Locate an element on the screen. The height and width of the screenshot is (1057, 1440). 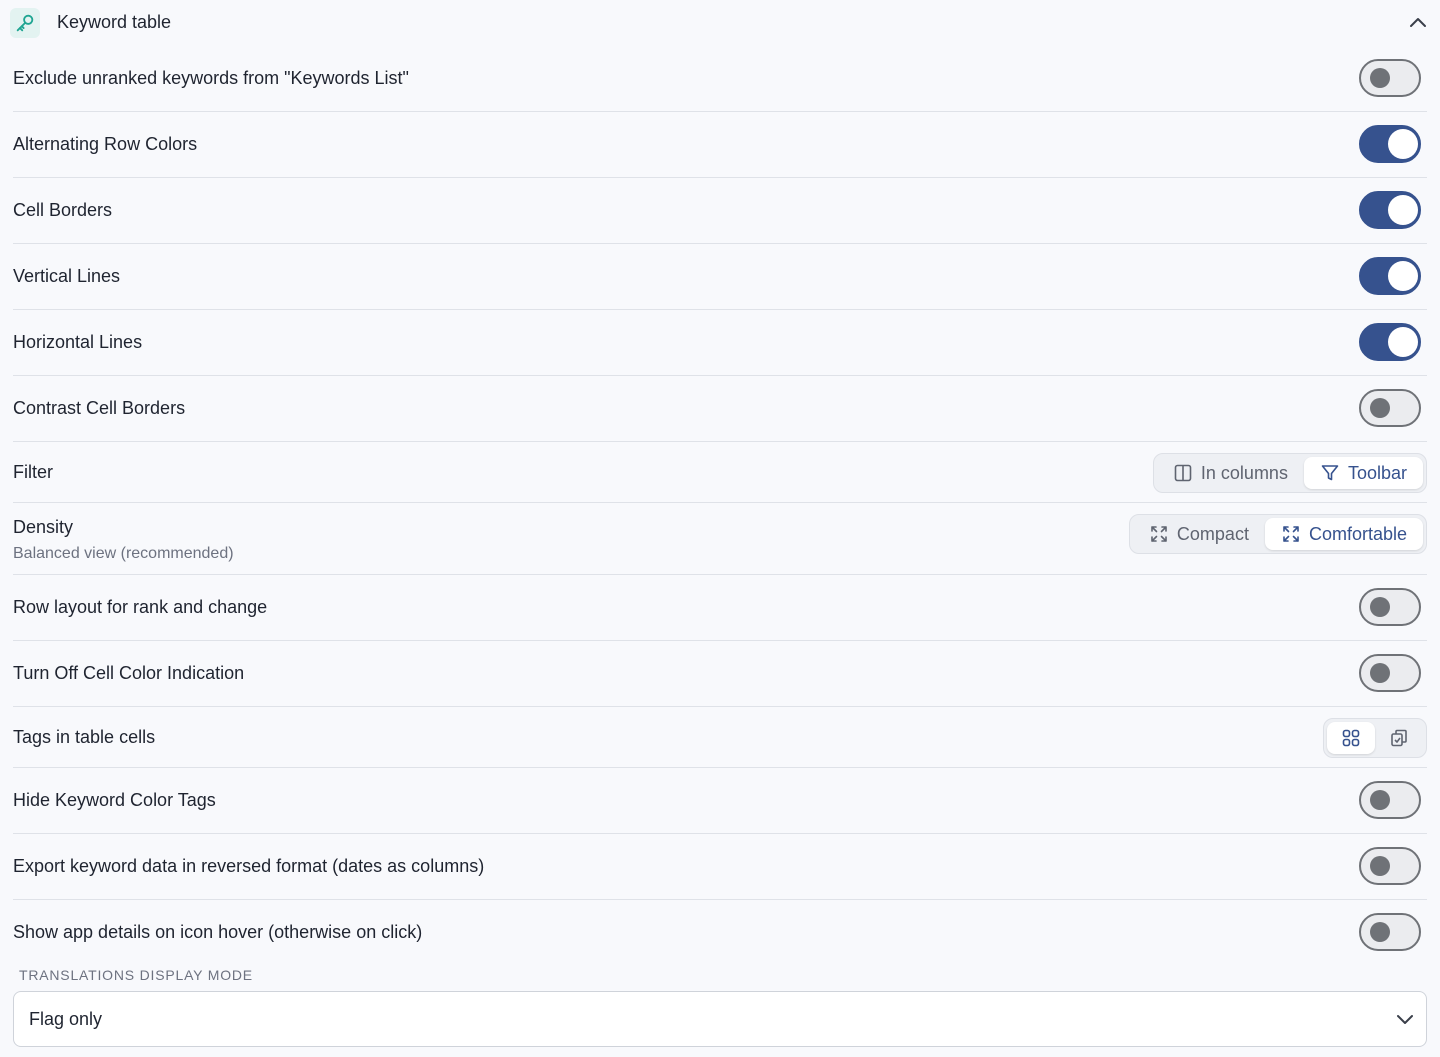
setting-label: Vertical Lines is located at coordinates (67, 276).